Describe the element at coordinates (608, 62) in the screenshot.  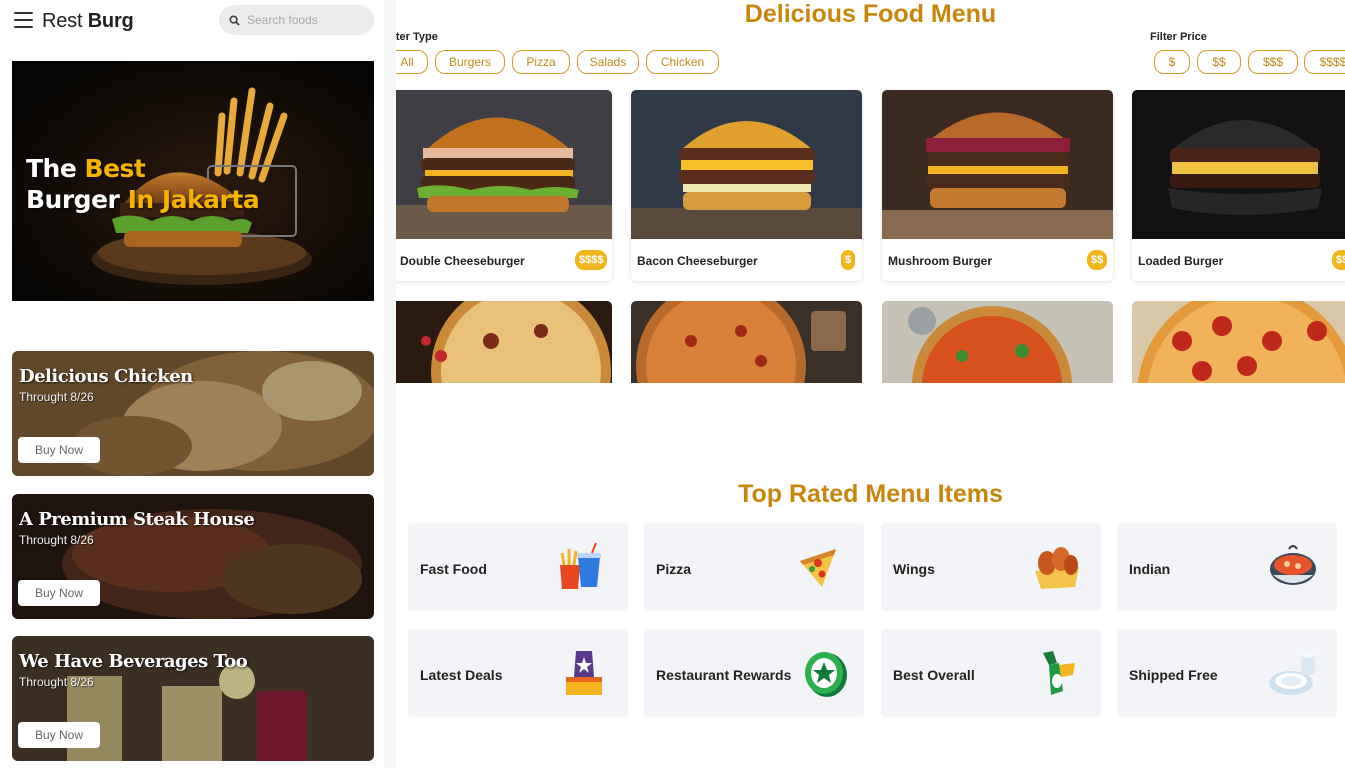
I see `filter-type-salads: Salads` at that location.